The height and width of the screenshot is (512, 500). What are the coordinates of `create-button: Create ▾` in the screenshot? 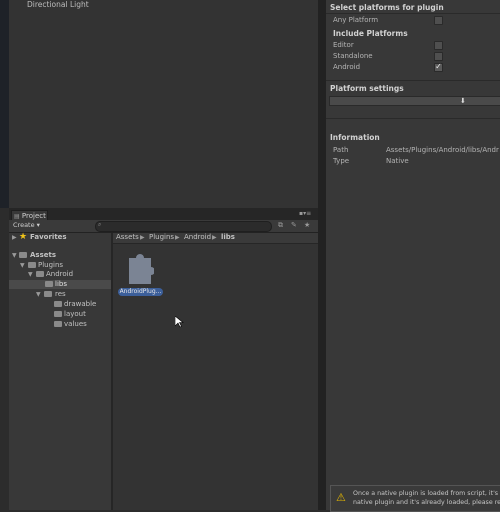 It's located at (28, 225).